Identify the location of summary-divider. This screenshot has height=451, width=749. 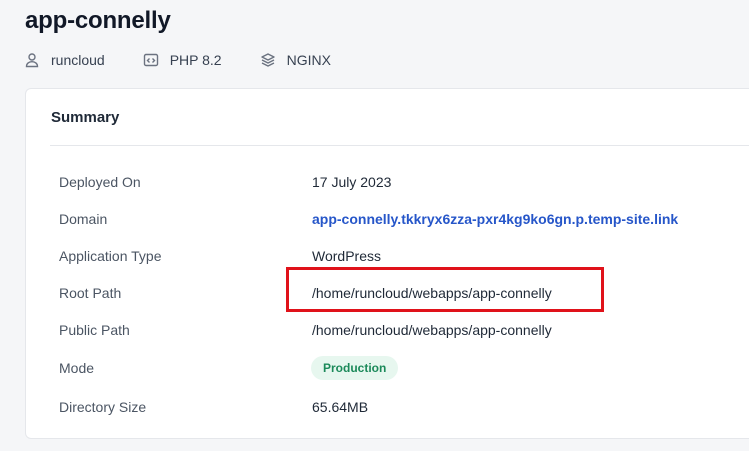
(399, 145).